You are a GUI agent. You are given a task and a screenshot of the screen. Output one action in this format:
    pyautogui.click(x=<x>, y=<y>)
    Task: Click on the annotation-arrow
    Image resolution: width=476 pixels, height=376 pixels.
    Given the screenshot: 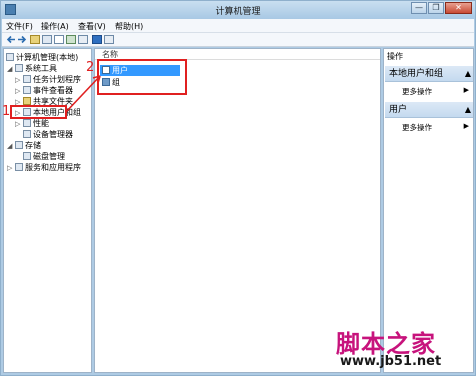 What is the action you would take?
    pyautogui.click(x=83, y=94)
    